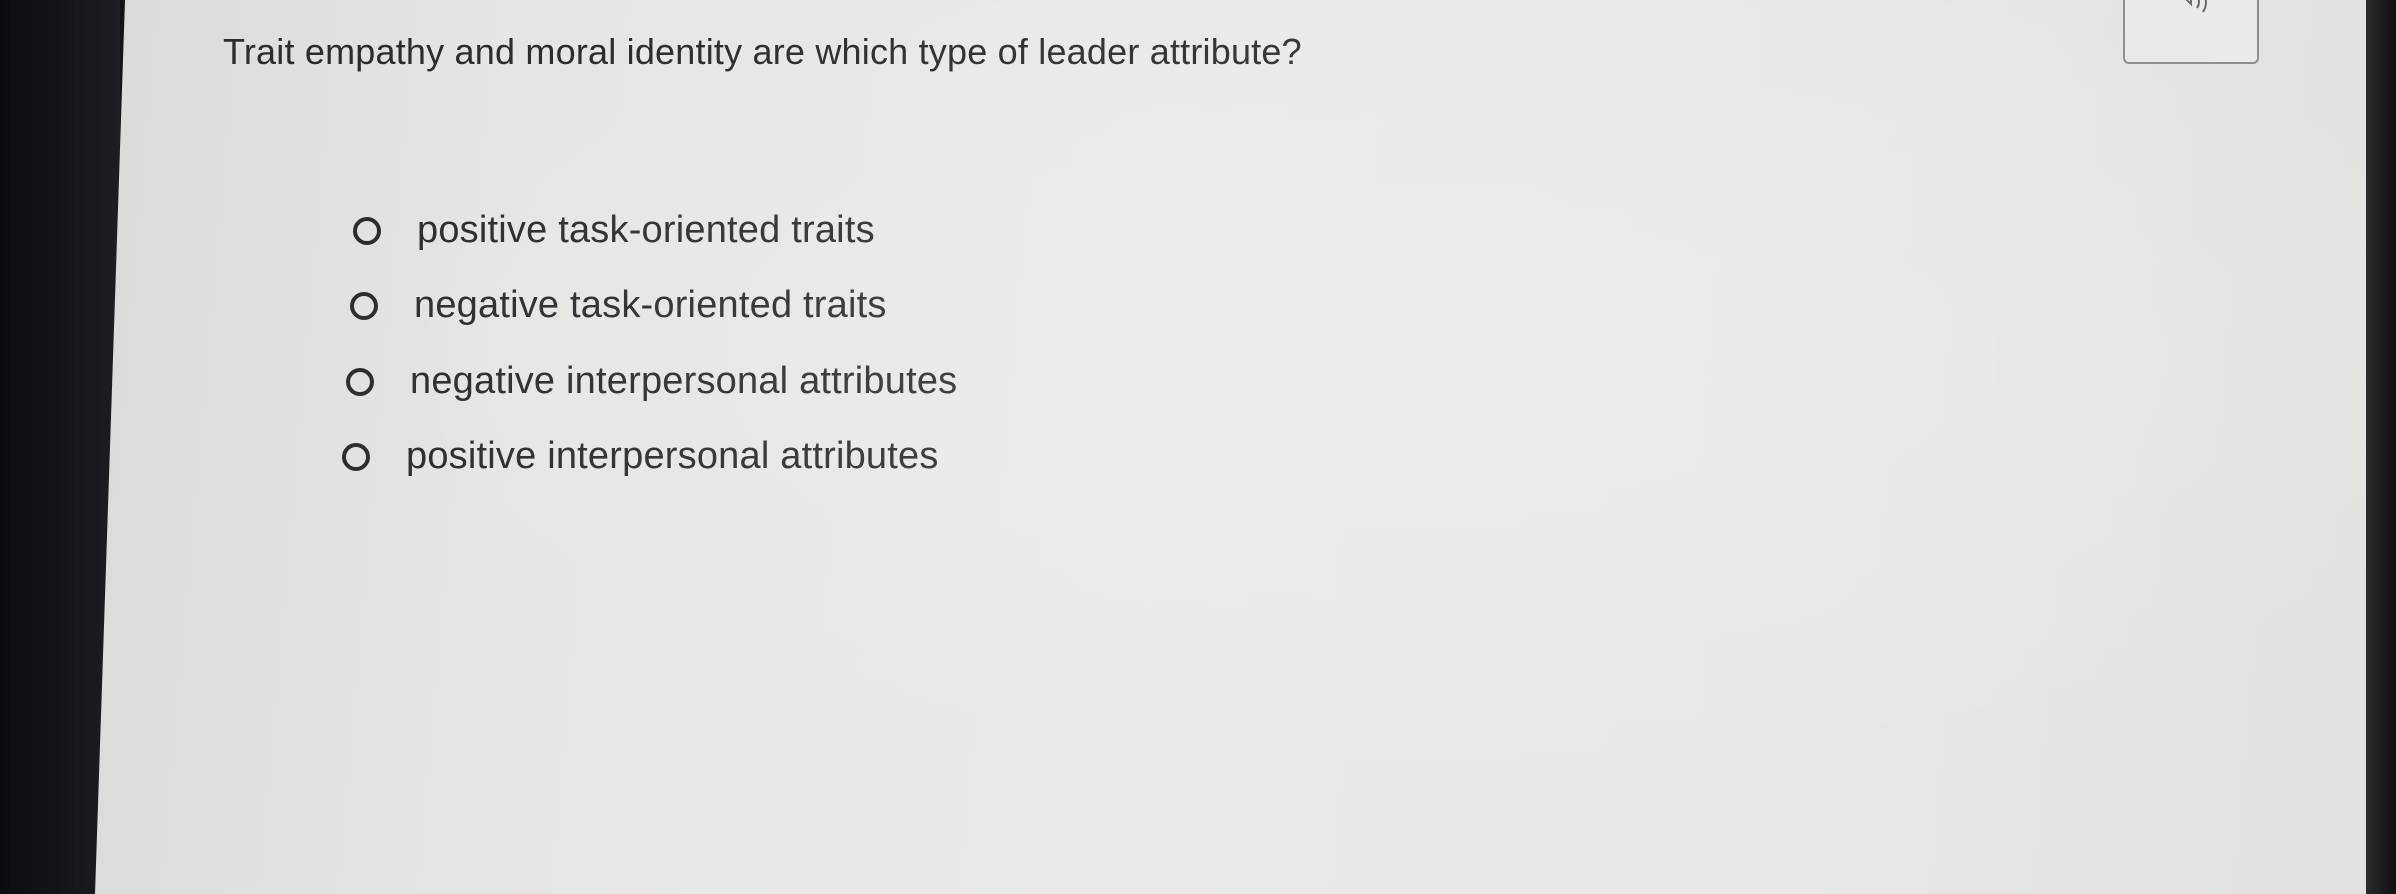  I want to click on option-positive-interpersonal: positive interpersonal attributes, so click(640, 456).